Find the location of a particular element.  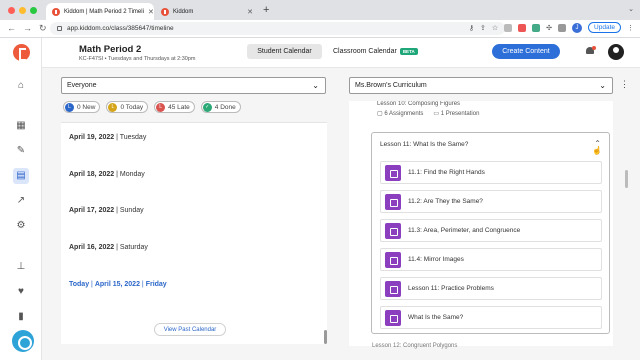

today-header: Today | April 15, 2022 | Friday is located at coordinates (118, 284).